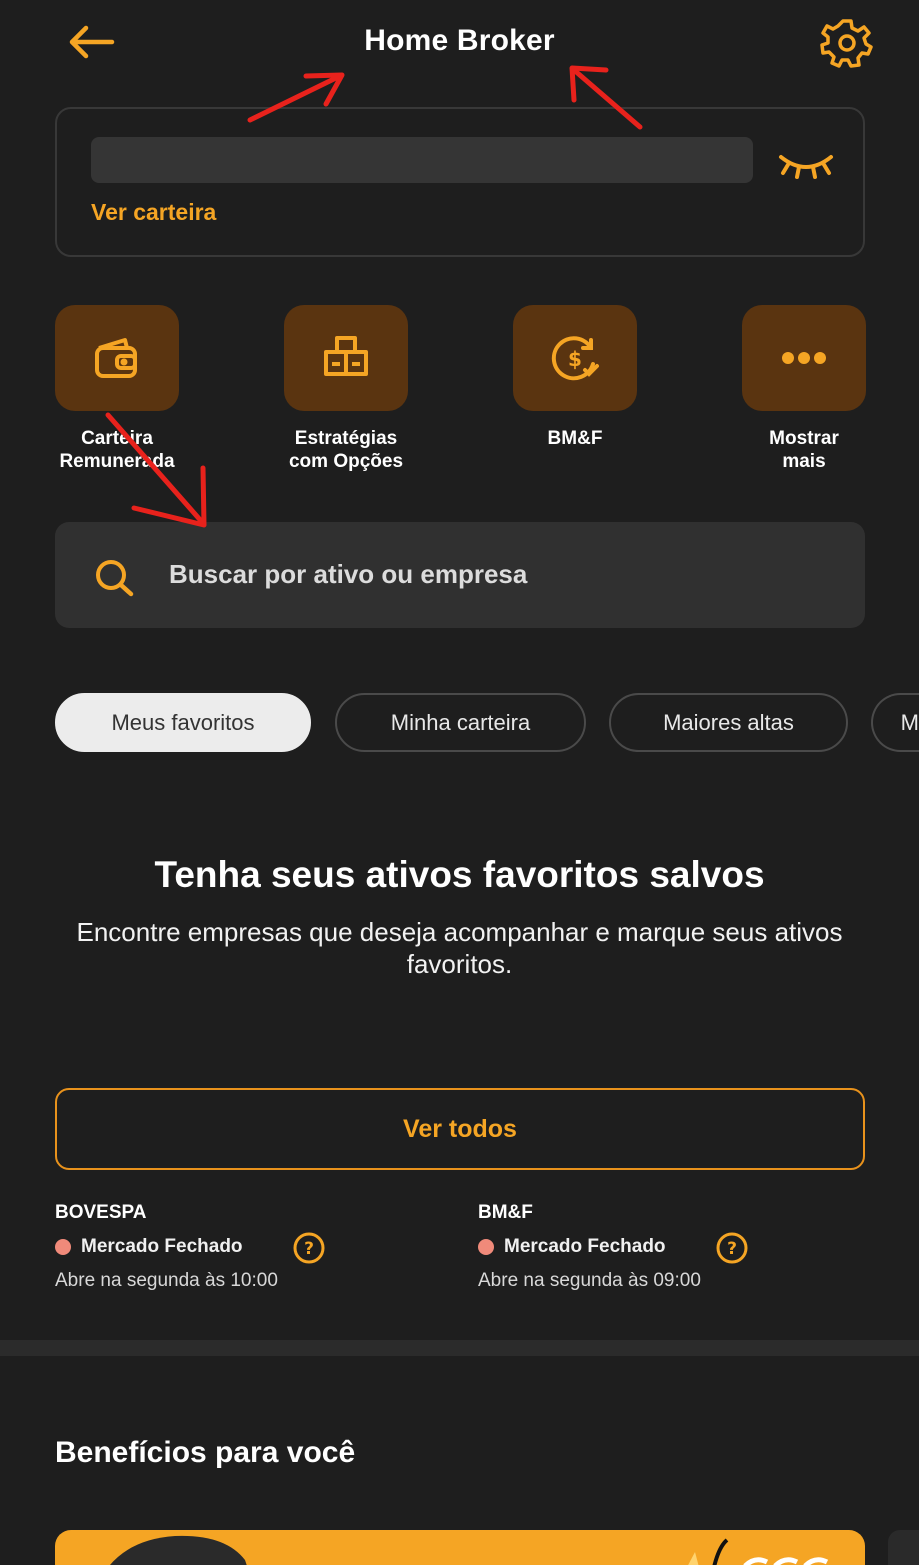  I want to click on tab-maiores-altas: Maiores altas, so click(728, 722).